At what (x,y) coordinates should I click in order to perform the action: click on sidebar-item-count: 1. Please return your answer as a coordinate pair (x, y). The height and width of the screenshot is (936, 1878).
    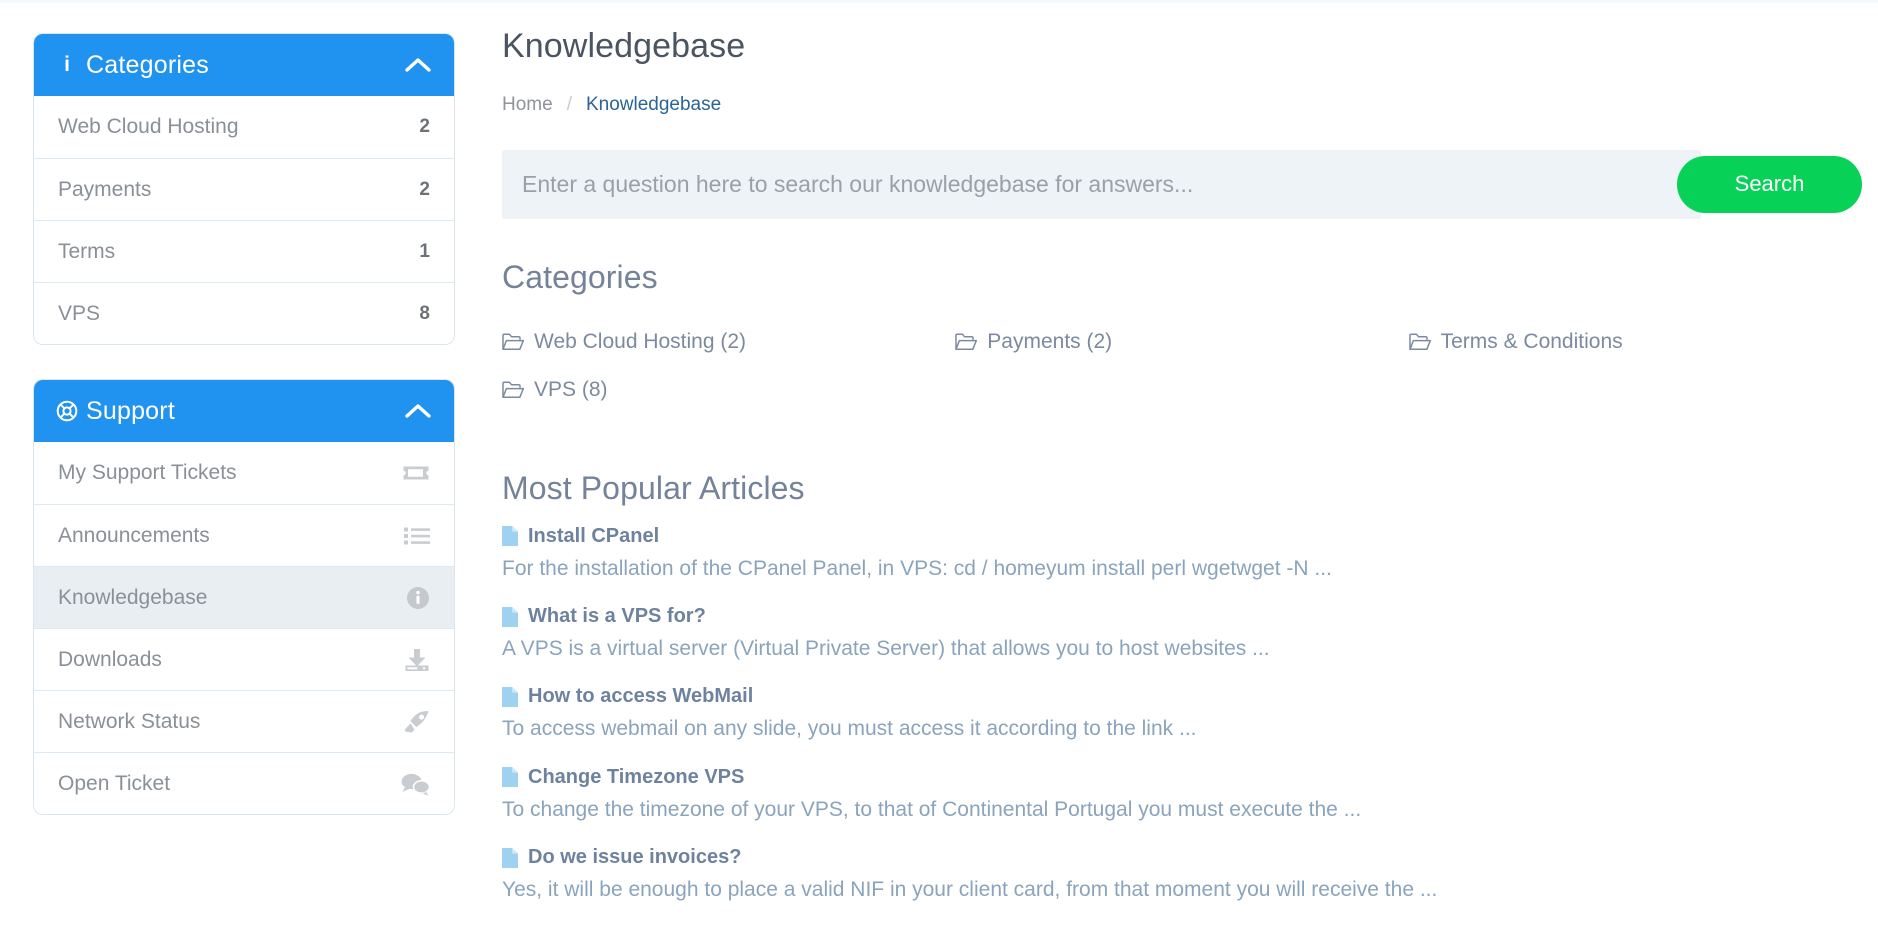
    Looking at the image, I should click on (424, 251).